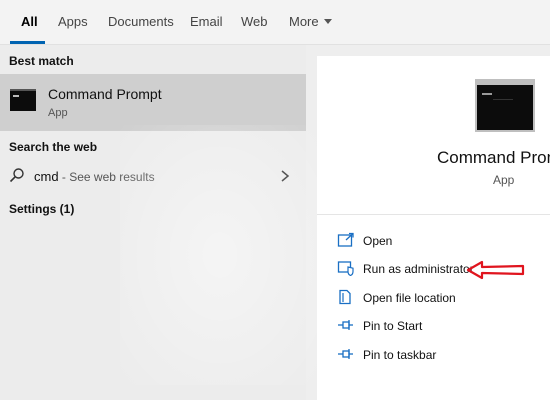 This screenshot has width=550, height=400. Describe the element at coordinates (327, 21) in the screenshot. I see `chevron-down-icon` at that location.